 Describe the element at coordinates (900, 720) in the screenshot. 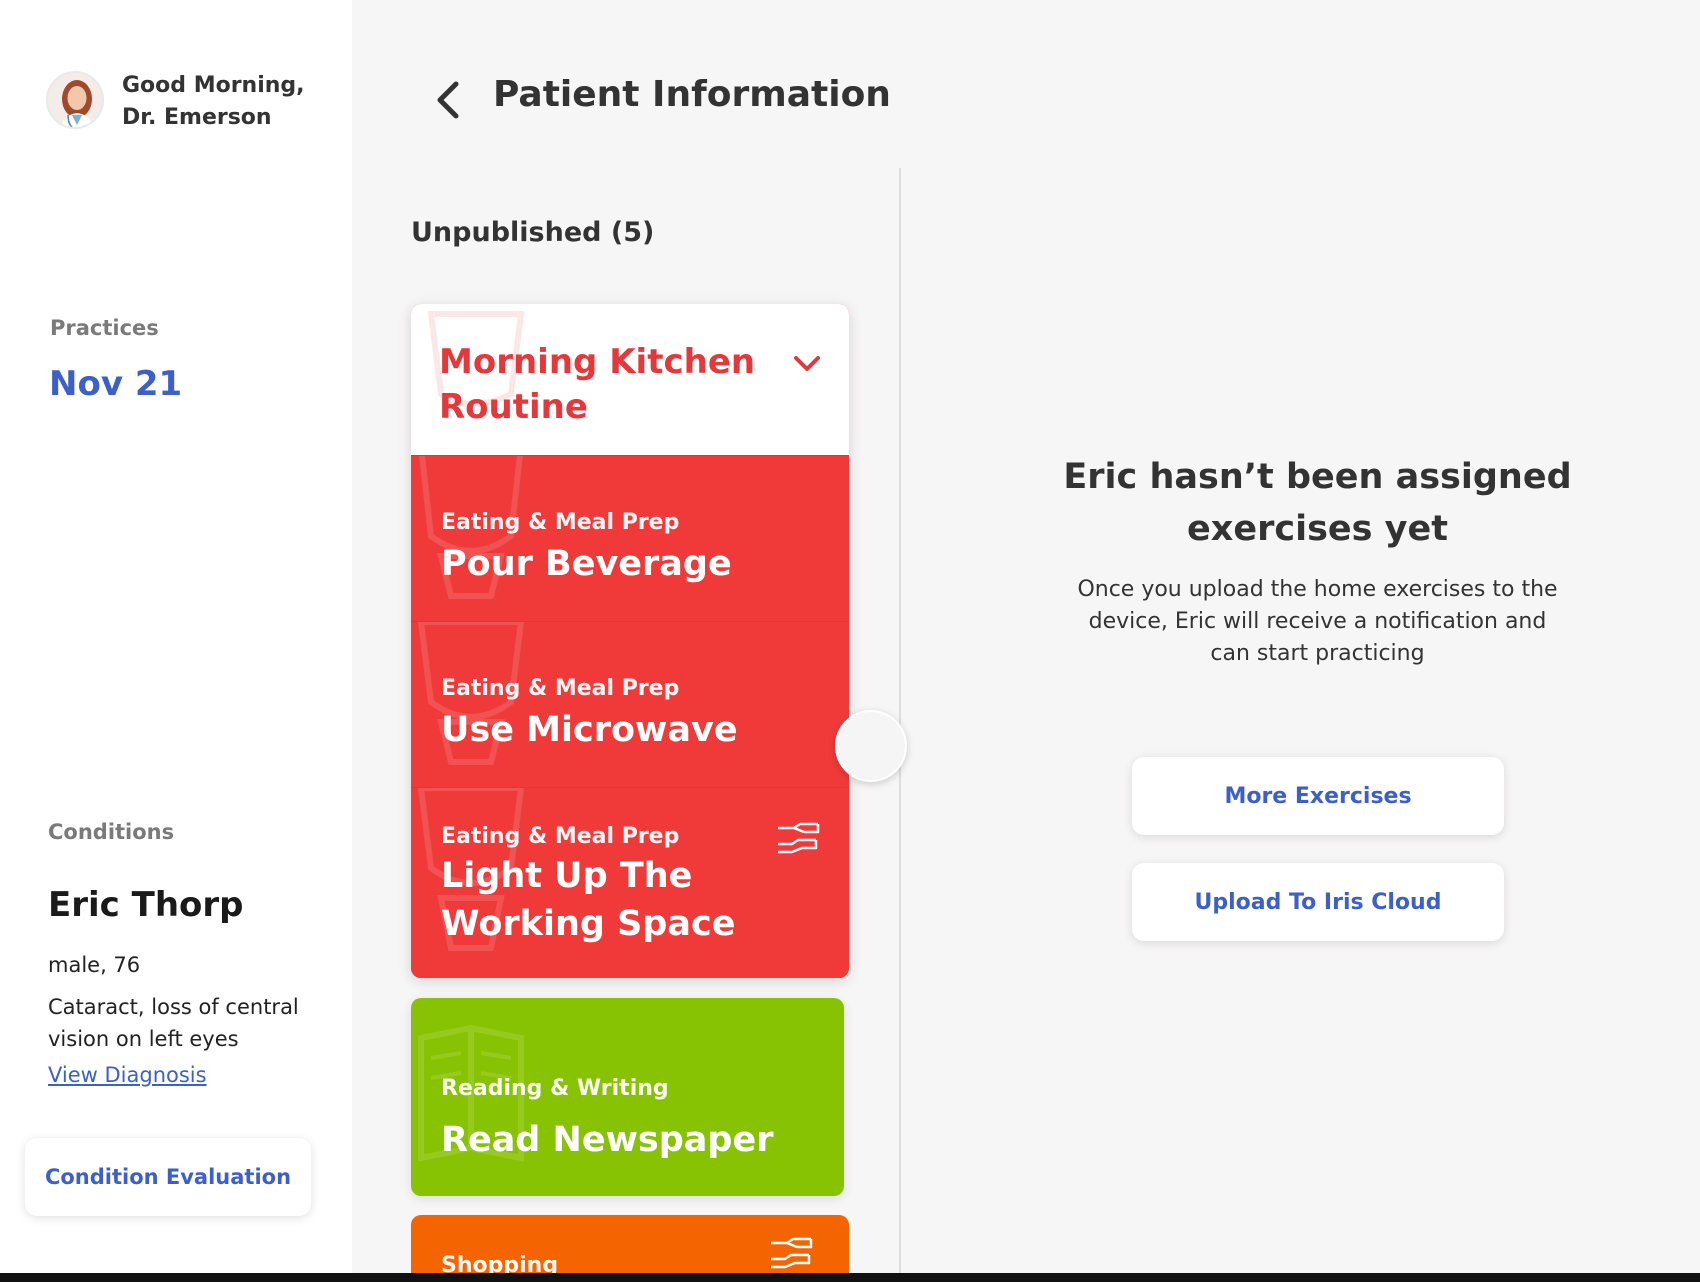

I see `panel-divider` at that location.